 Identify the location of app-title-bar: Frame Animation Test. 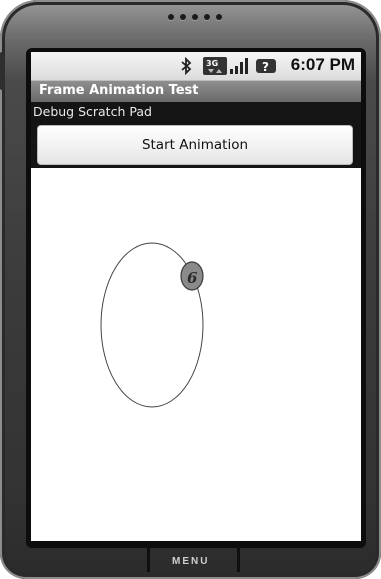
(196, 91).